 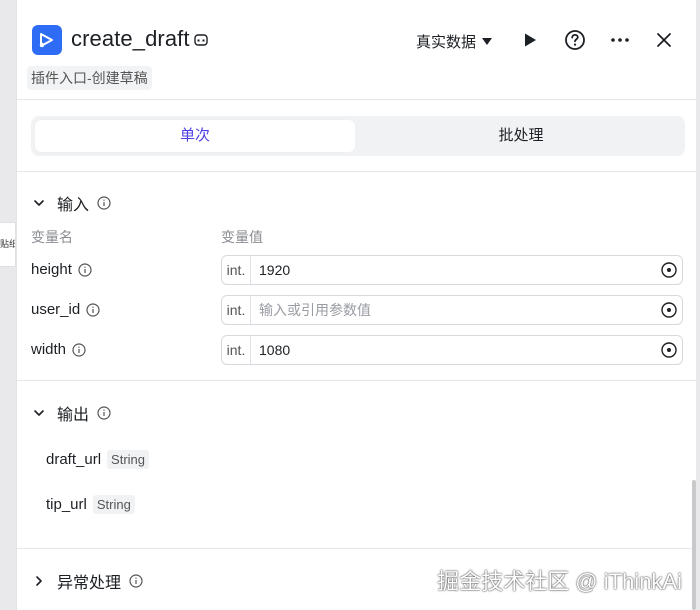 I want to click on exception-section-toggle: 异常处理, so click(x=88, y=581).